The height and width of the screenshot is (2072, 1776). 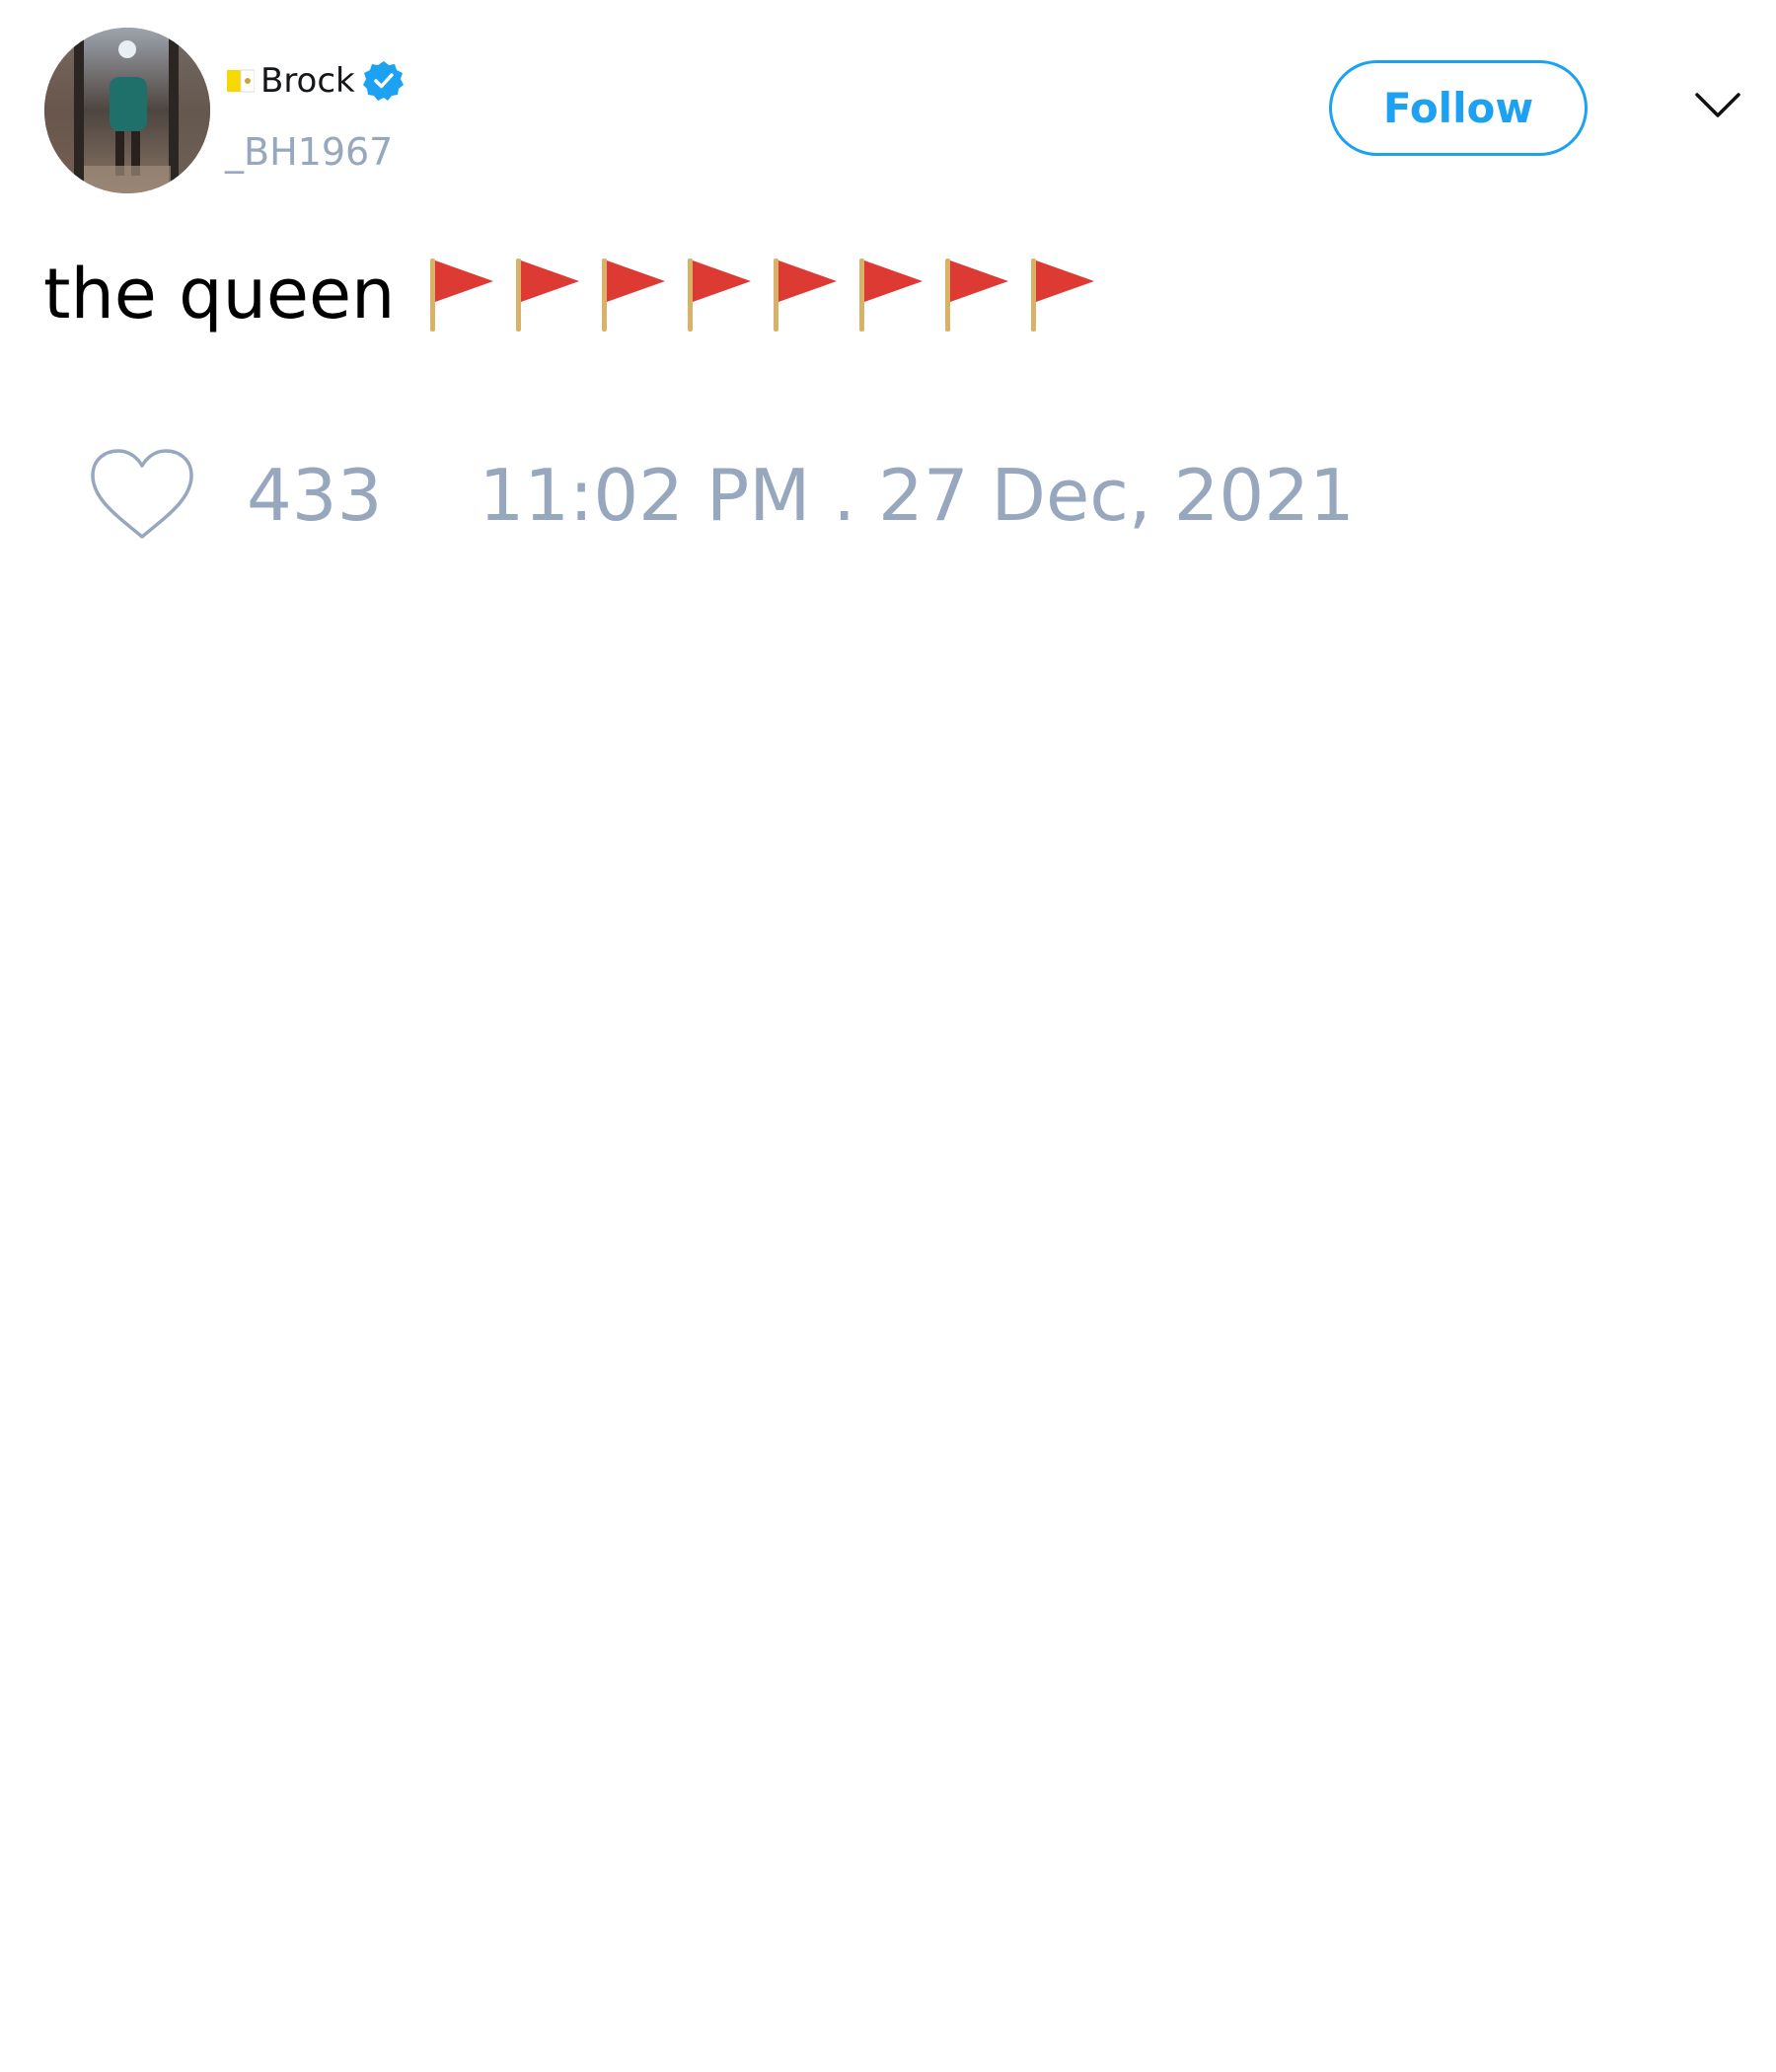 I want to click on like-count: 433, so click(x=315, y=496).